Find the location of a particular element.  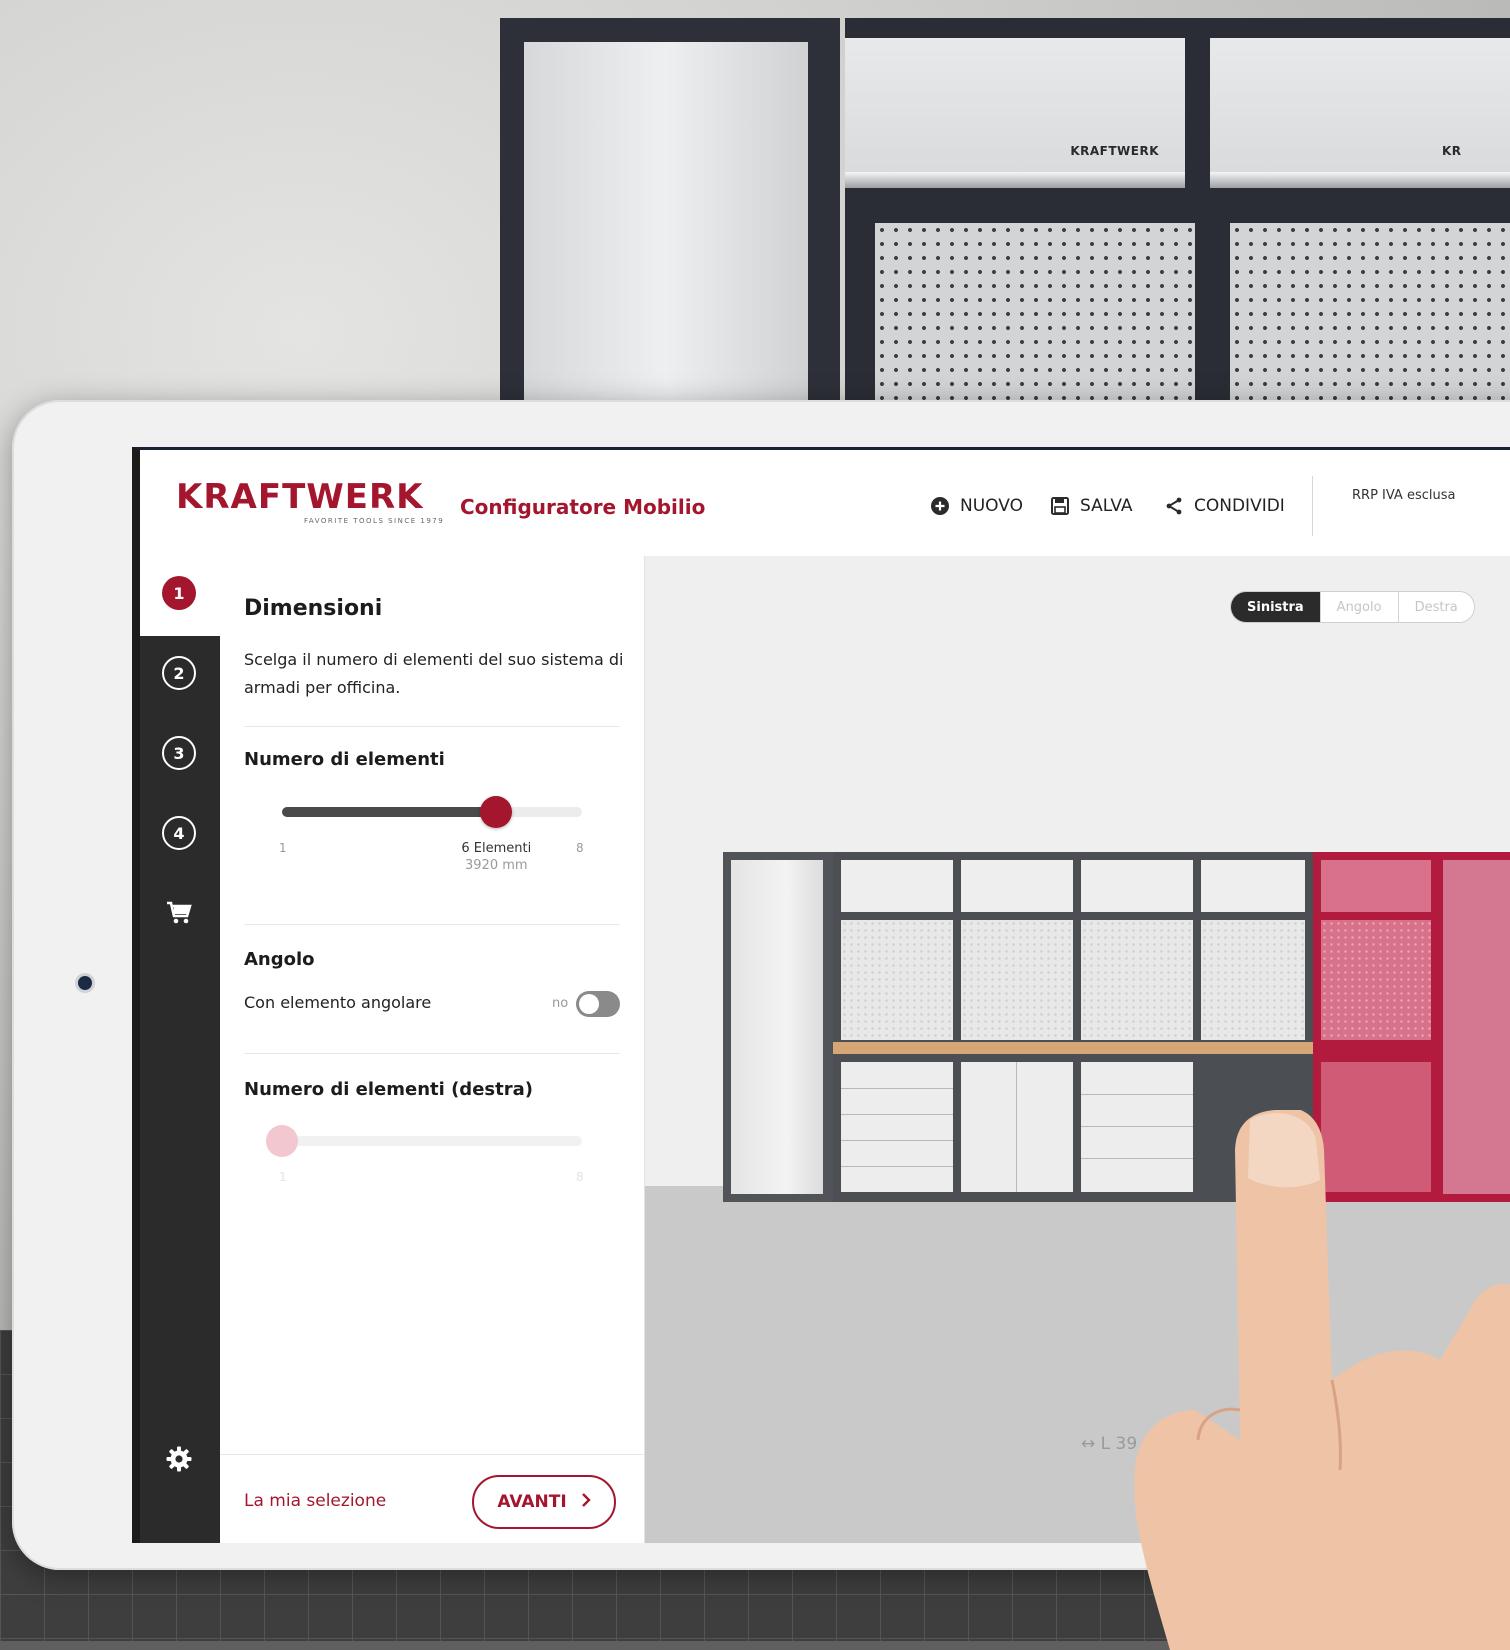

share-label: CONDIVIDI is located at coordinates (1239, 506).